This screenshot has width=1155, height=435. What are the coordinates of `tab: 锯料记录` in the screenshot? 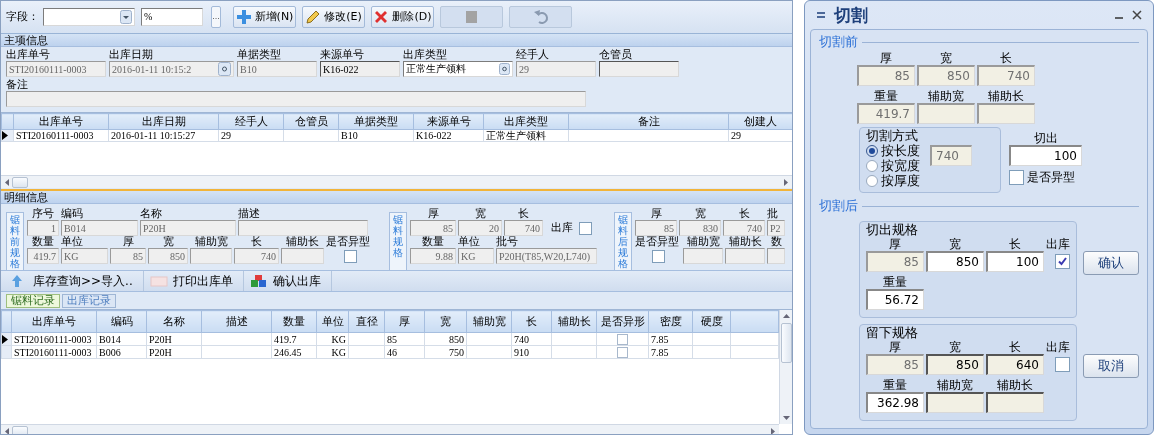 It's located at (33, 301).